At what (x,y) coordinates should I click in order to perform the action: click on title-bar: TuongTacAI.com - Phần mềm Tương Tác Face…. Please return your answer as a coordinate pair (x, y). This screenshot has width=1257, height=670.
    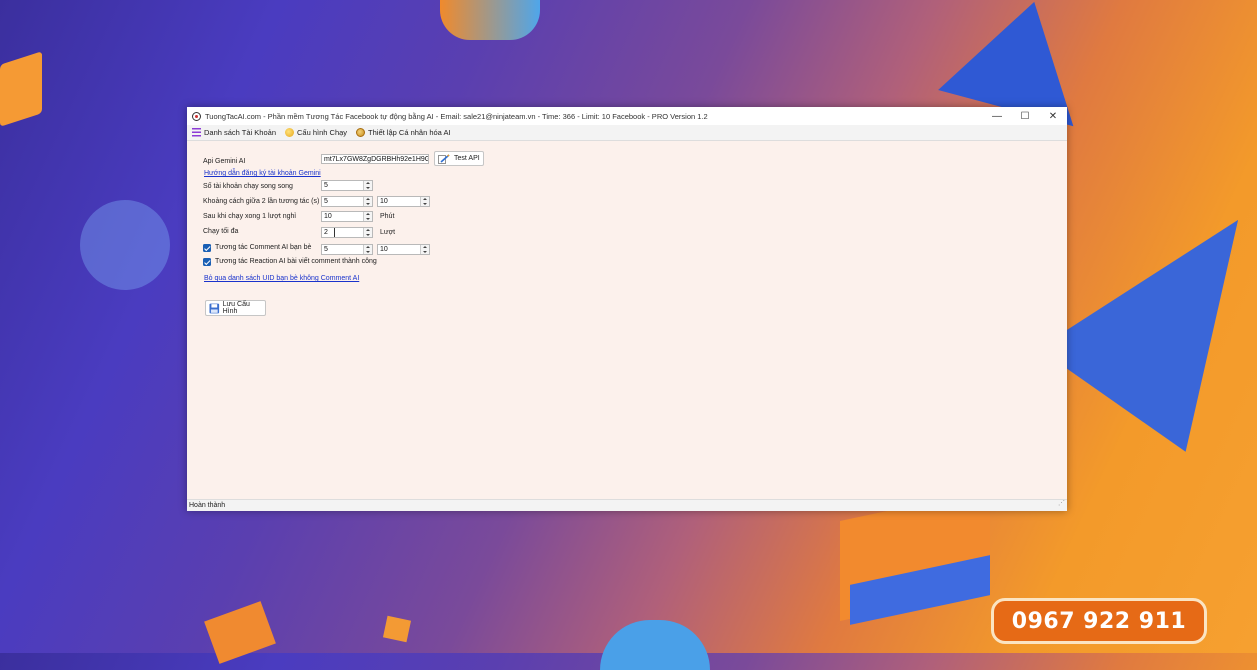
    Looking at the image, I should click on (627, 116).